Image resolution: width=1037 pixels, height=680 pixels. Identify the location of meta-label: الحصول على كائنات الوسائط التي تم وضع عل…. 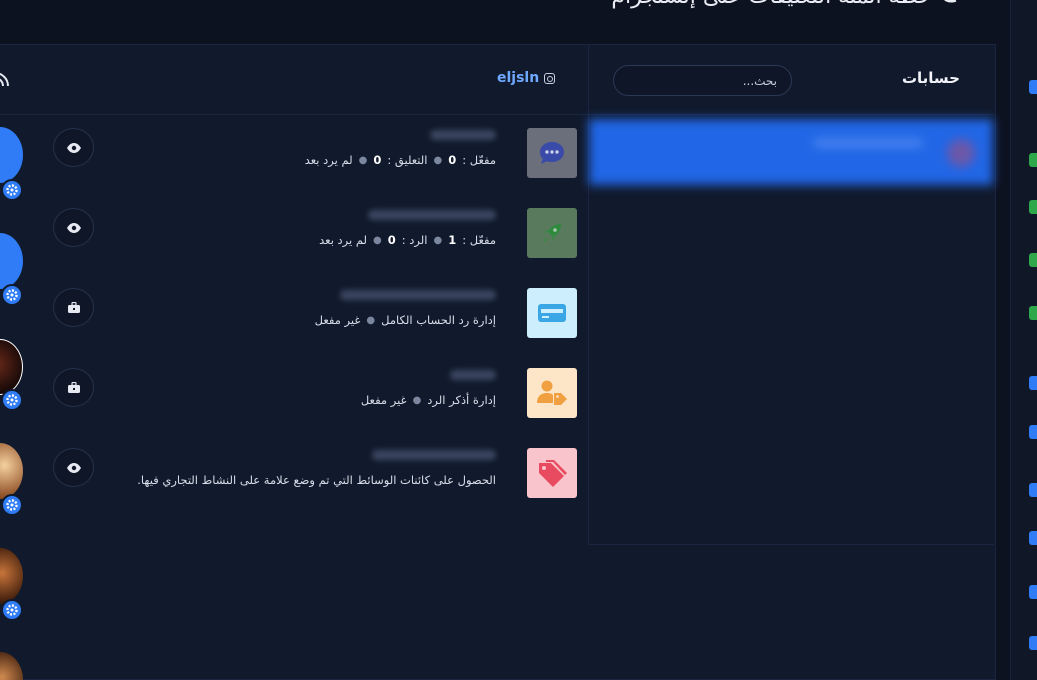
(316, 480).